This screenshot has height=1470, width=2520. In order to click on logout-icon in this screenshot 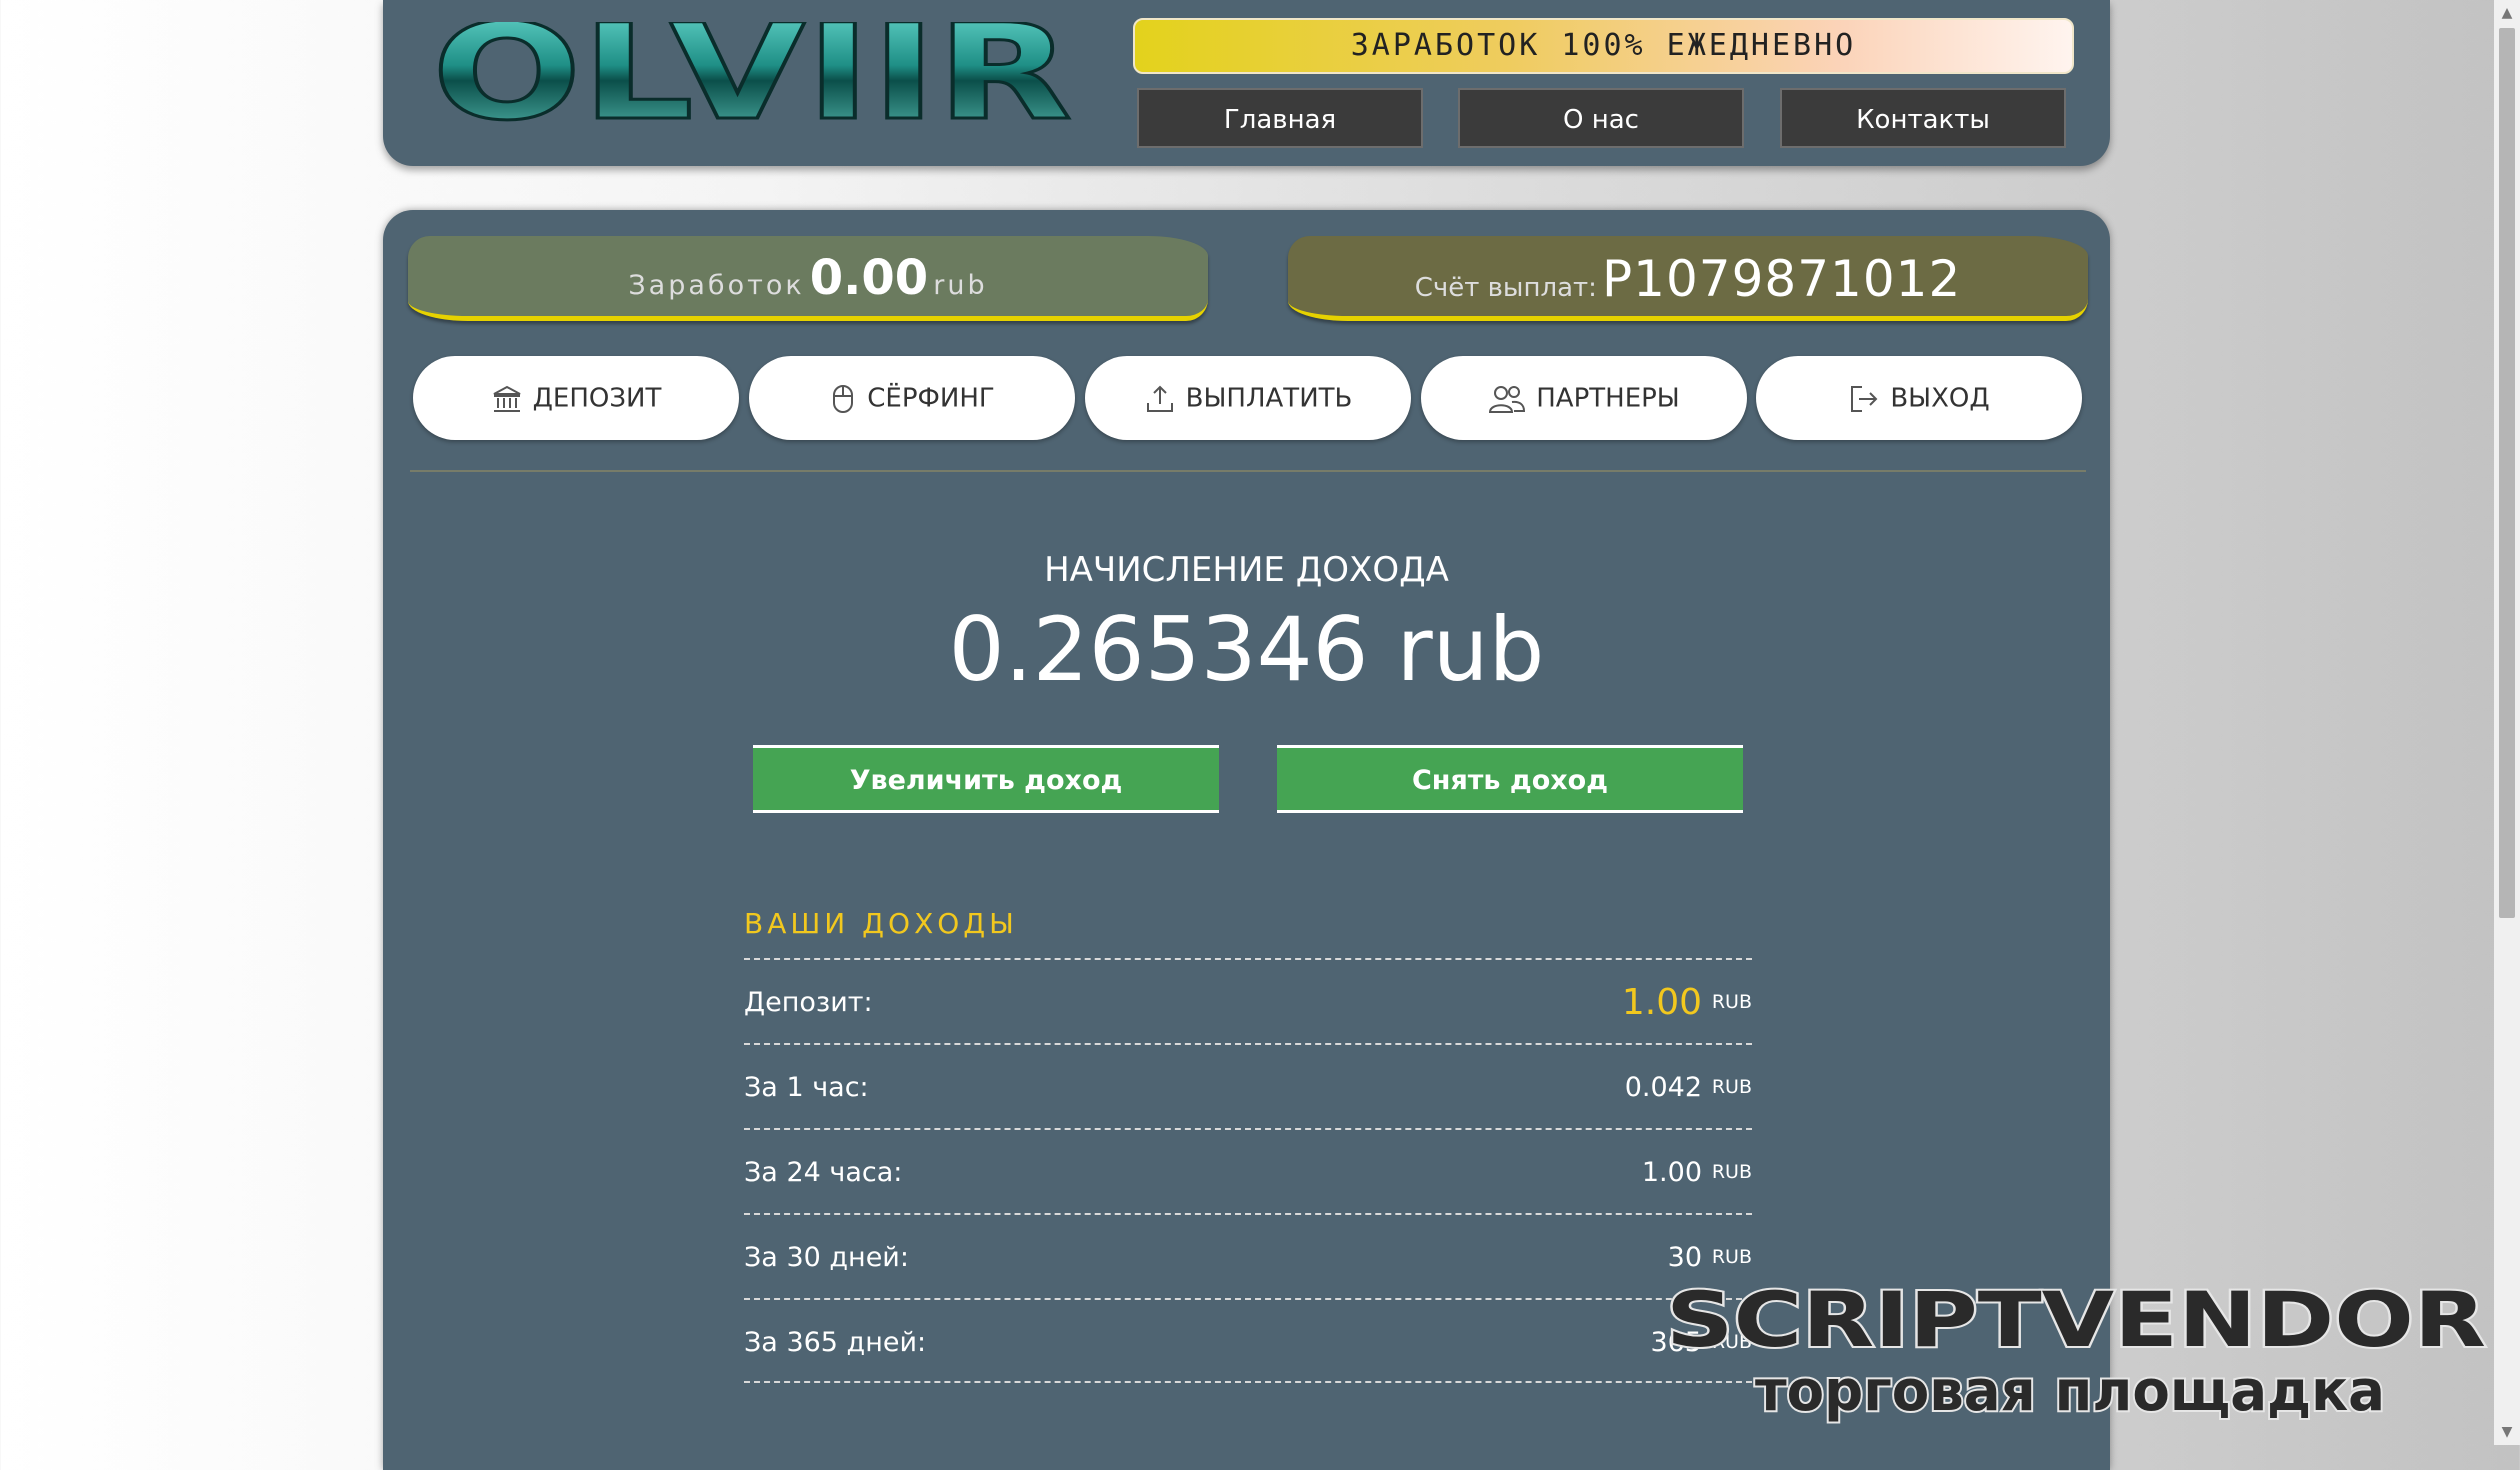, I will do `click(1864, 398)`.